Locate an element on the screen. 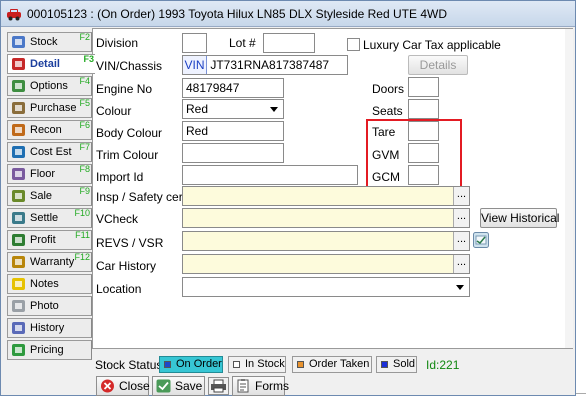 The width and height of the screenshot is (586, 403). tab-warranty: Warranty F12 is located at coordinates (49, 262).